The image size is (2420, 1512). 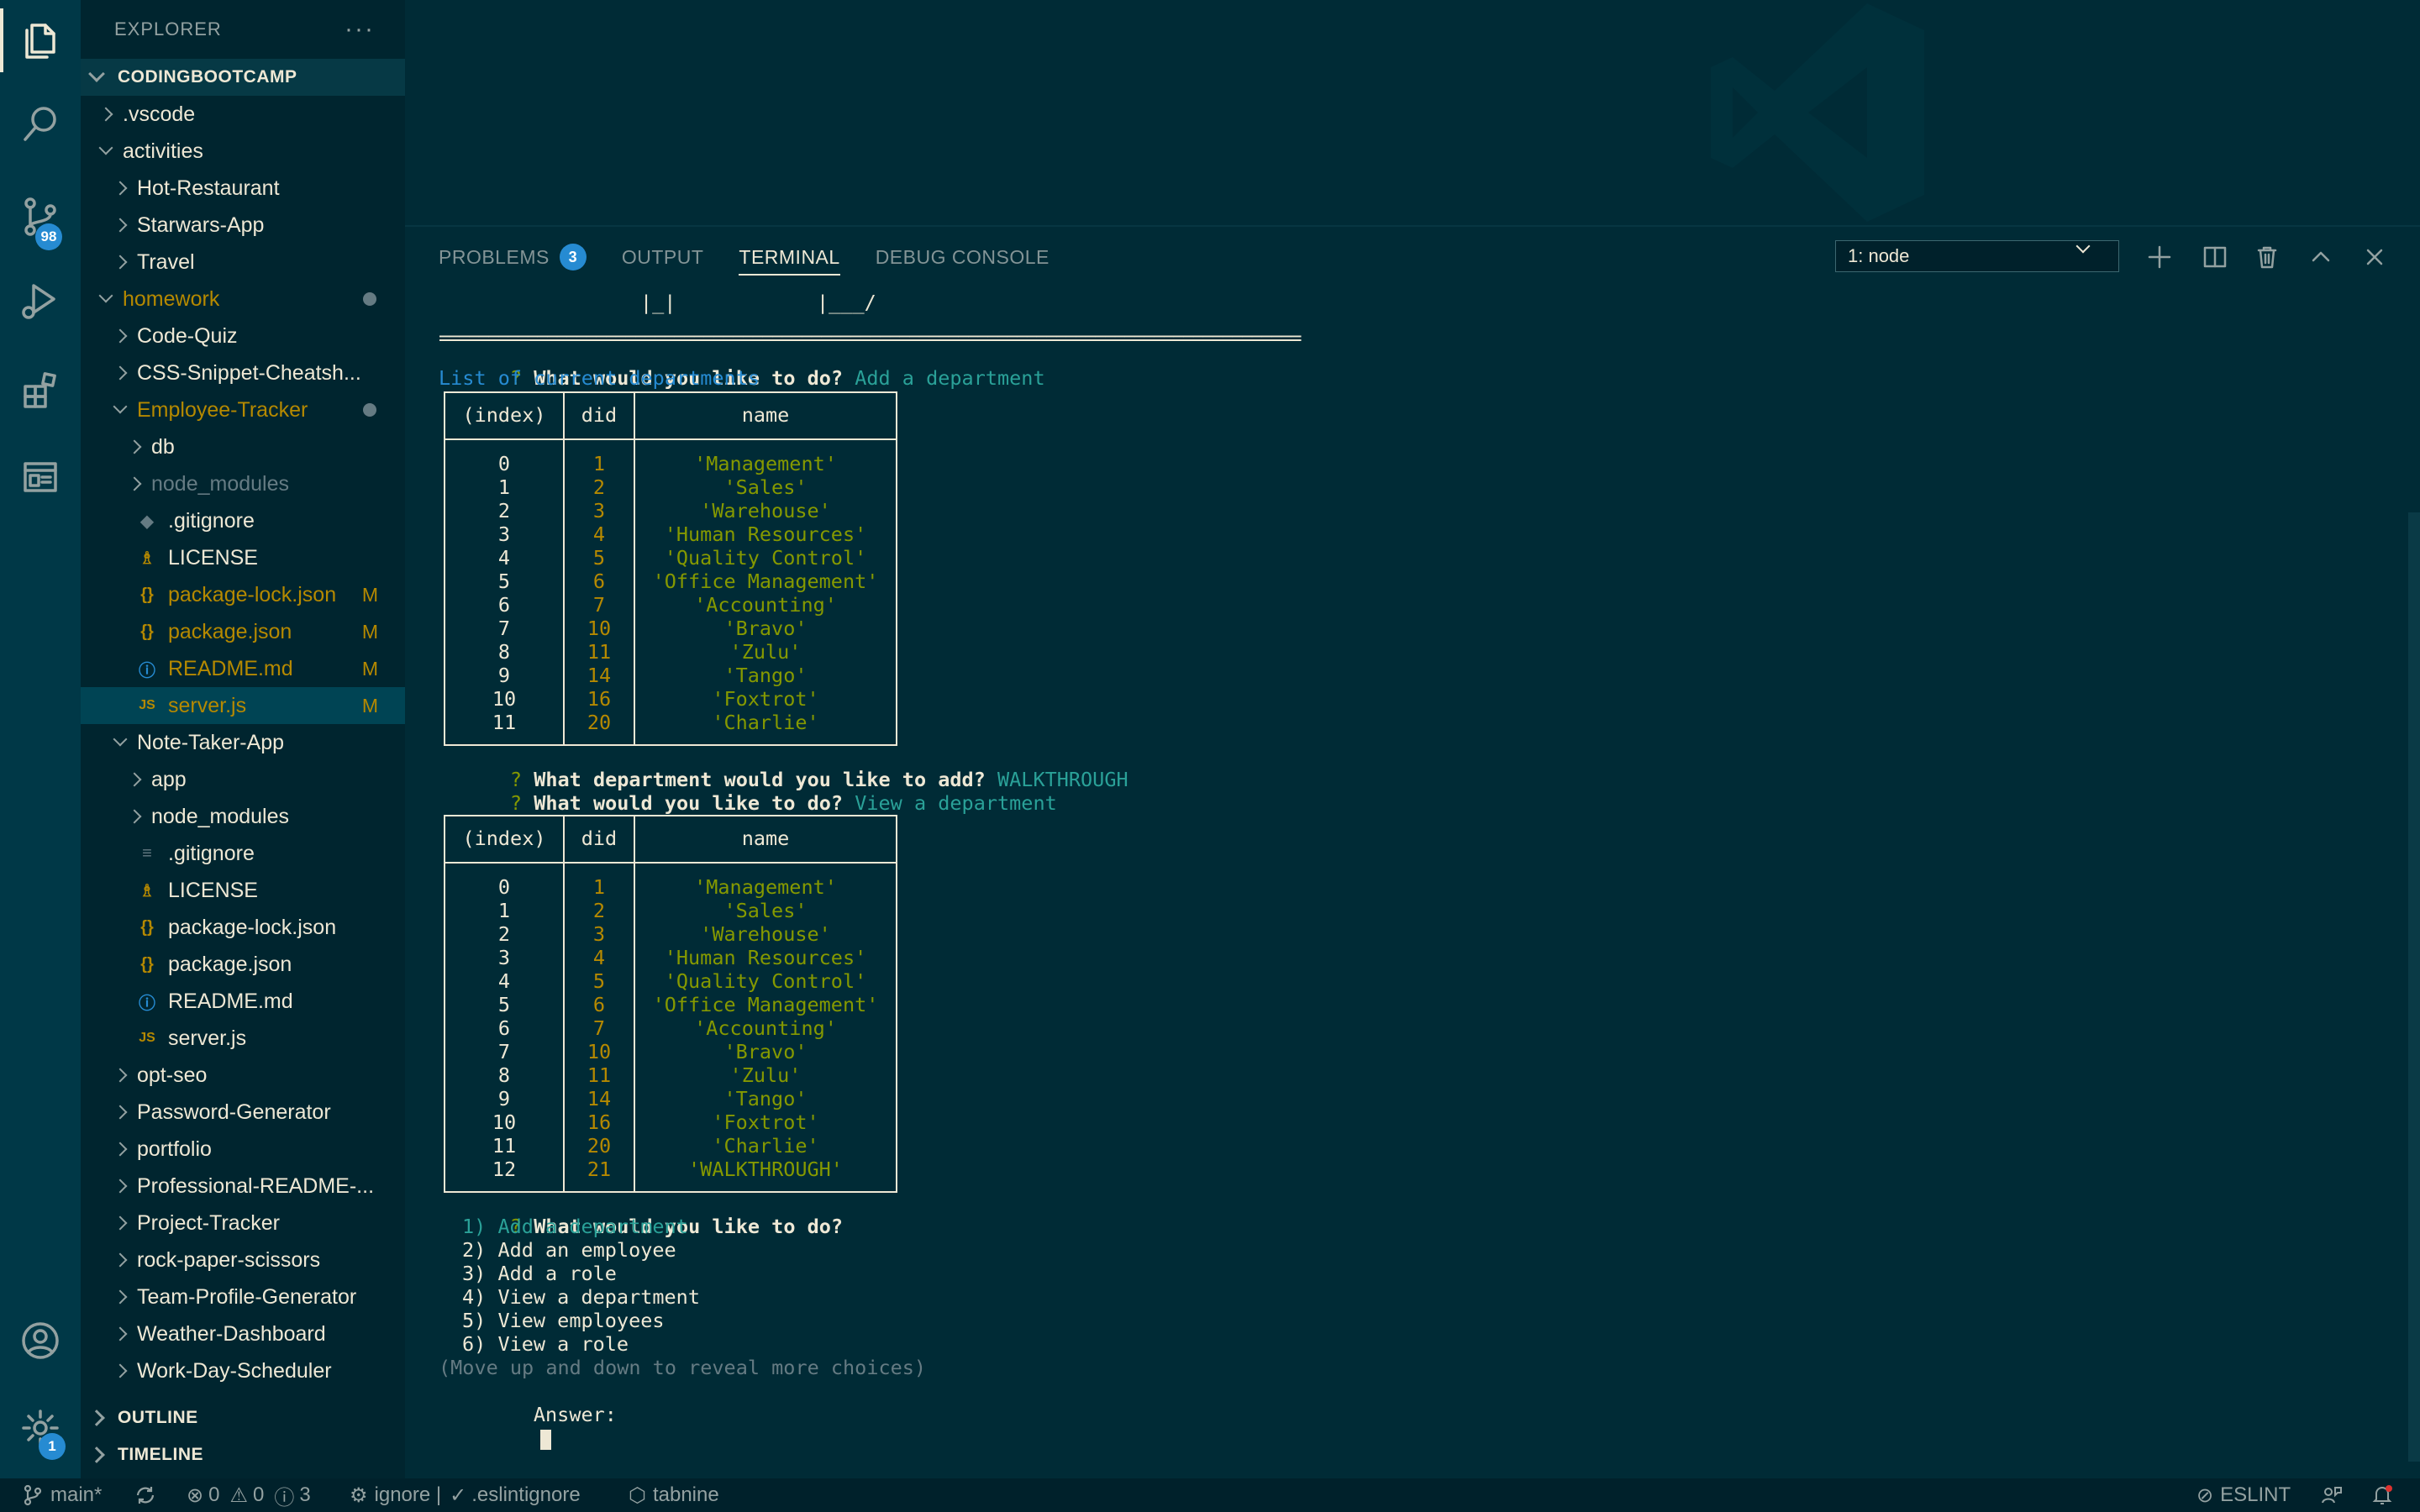 I want to click on terminal-scrollbar, so click(x=2414, y=987).